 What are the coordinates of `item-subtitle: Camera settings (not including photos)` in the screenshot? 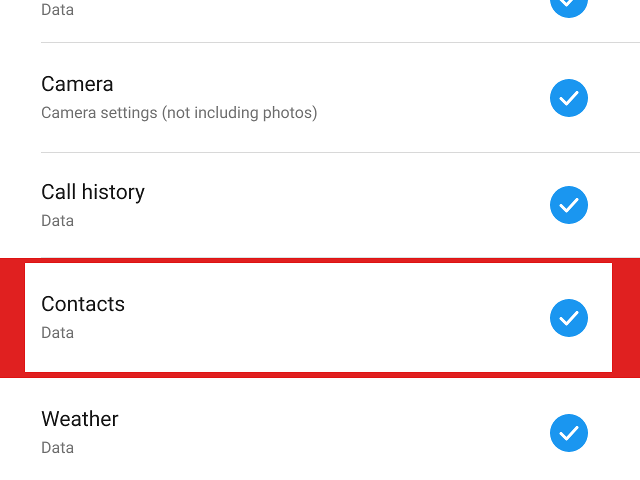 It's located at (179, 112).